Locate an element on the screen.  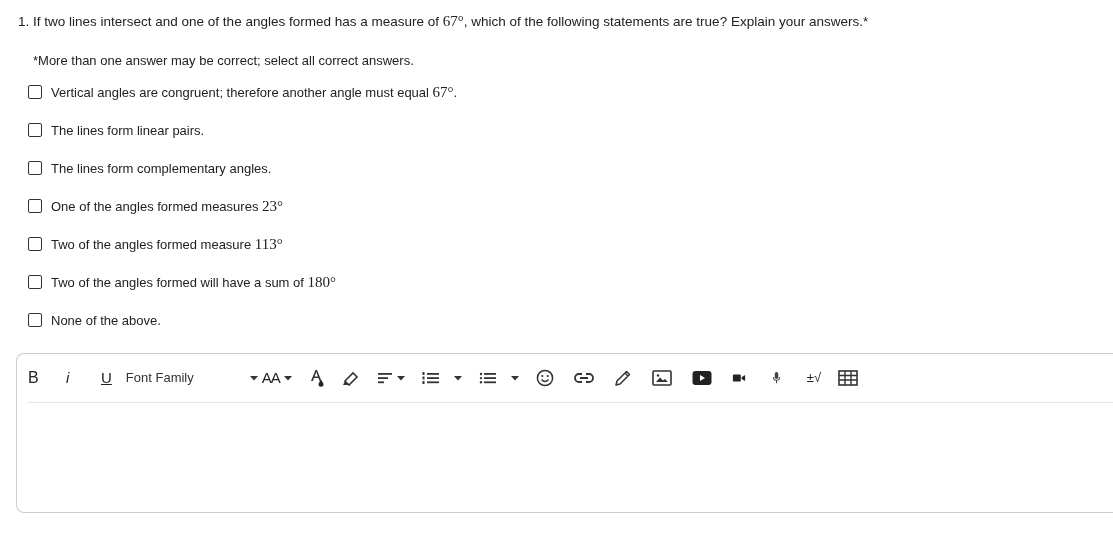
underline-button: U is located at coordinates (106, 378).